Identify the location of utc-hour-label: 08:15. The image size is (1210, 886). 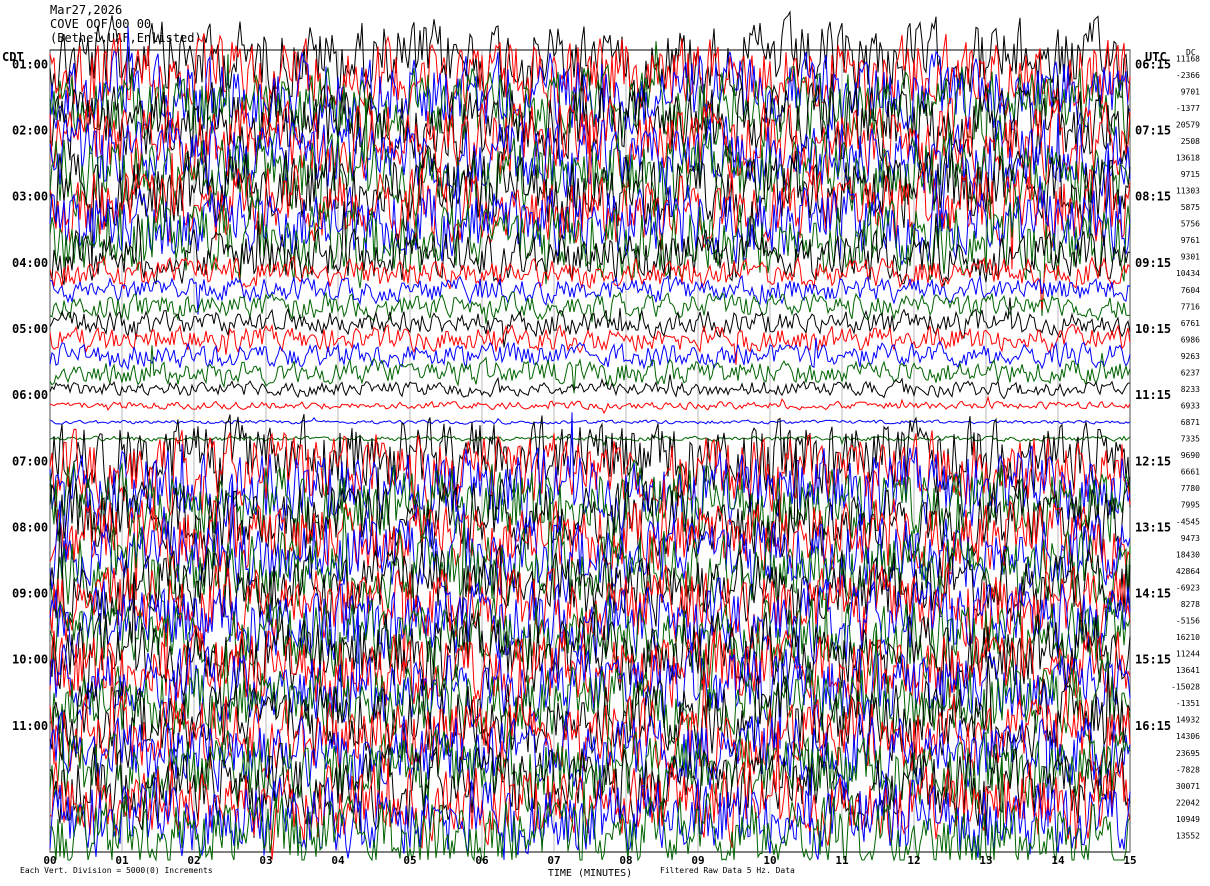
(1153, 197).